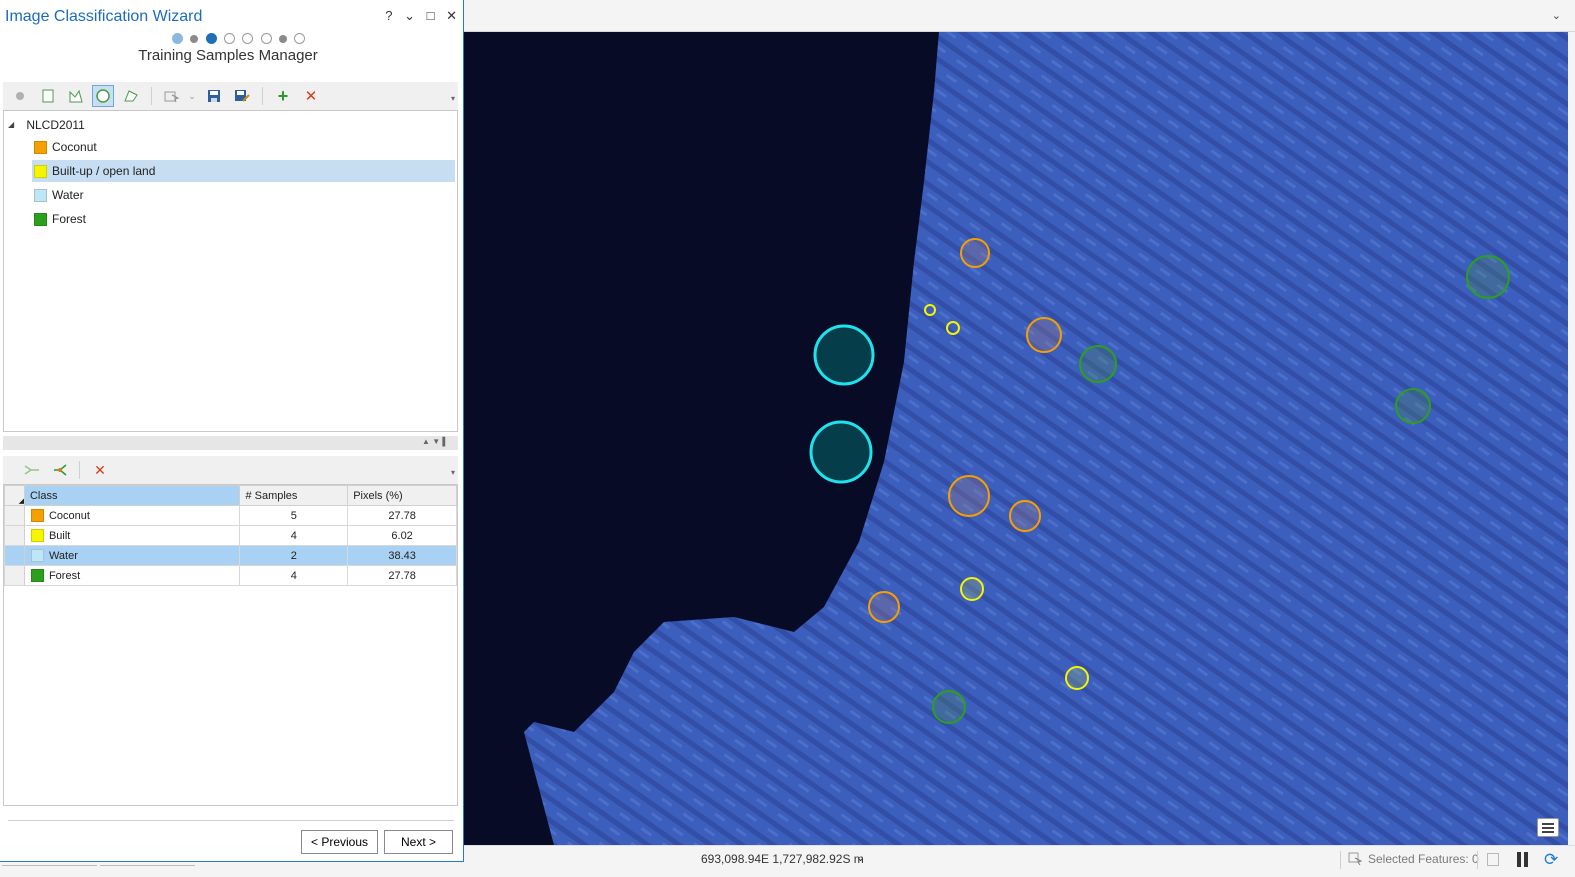 Image resolution: width=1575 pixels, height=877 pixels. Describe the element at coordinates (1548, 827) in the screenshot. I see `table-of-contents-icon` at that location.